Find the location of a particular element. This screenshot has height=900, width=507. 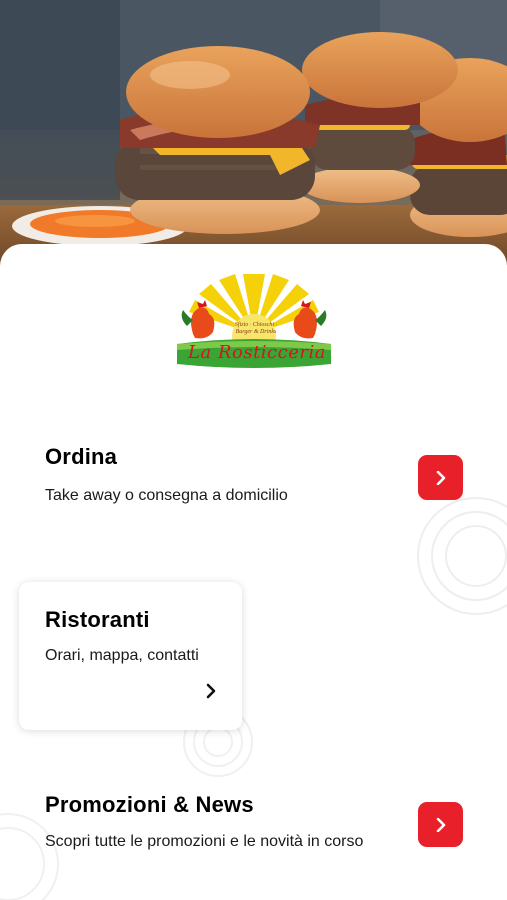

ristoranti-title: Ristoranti is located at coordinates (97, 619).